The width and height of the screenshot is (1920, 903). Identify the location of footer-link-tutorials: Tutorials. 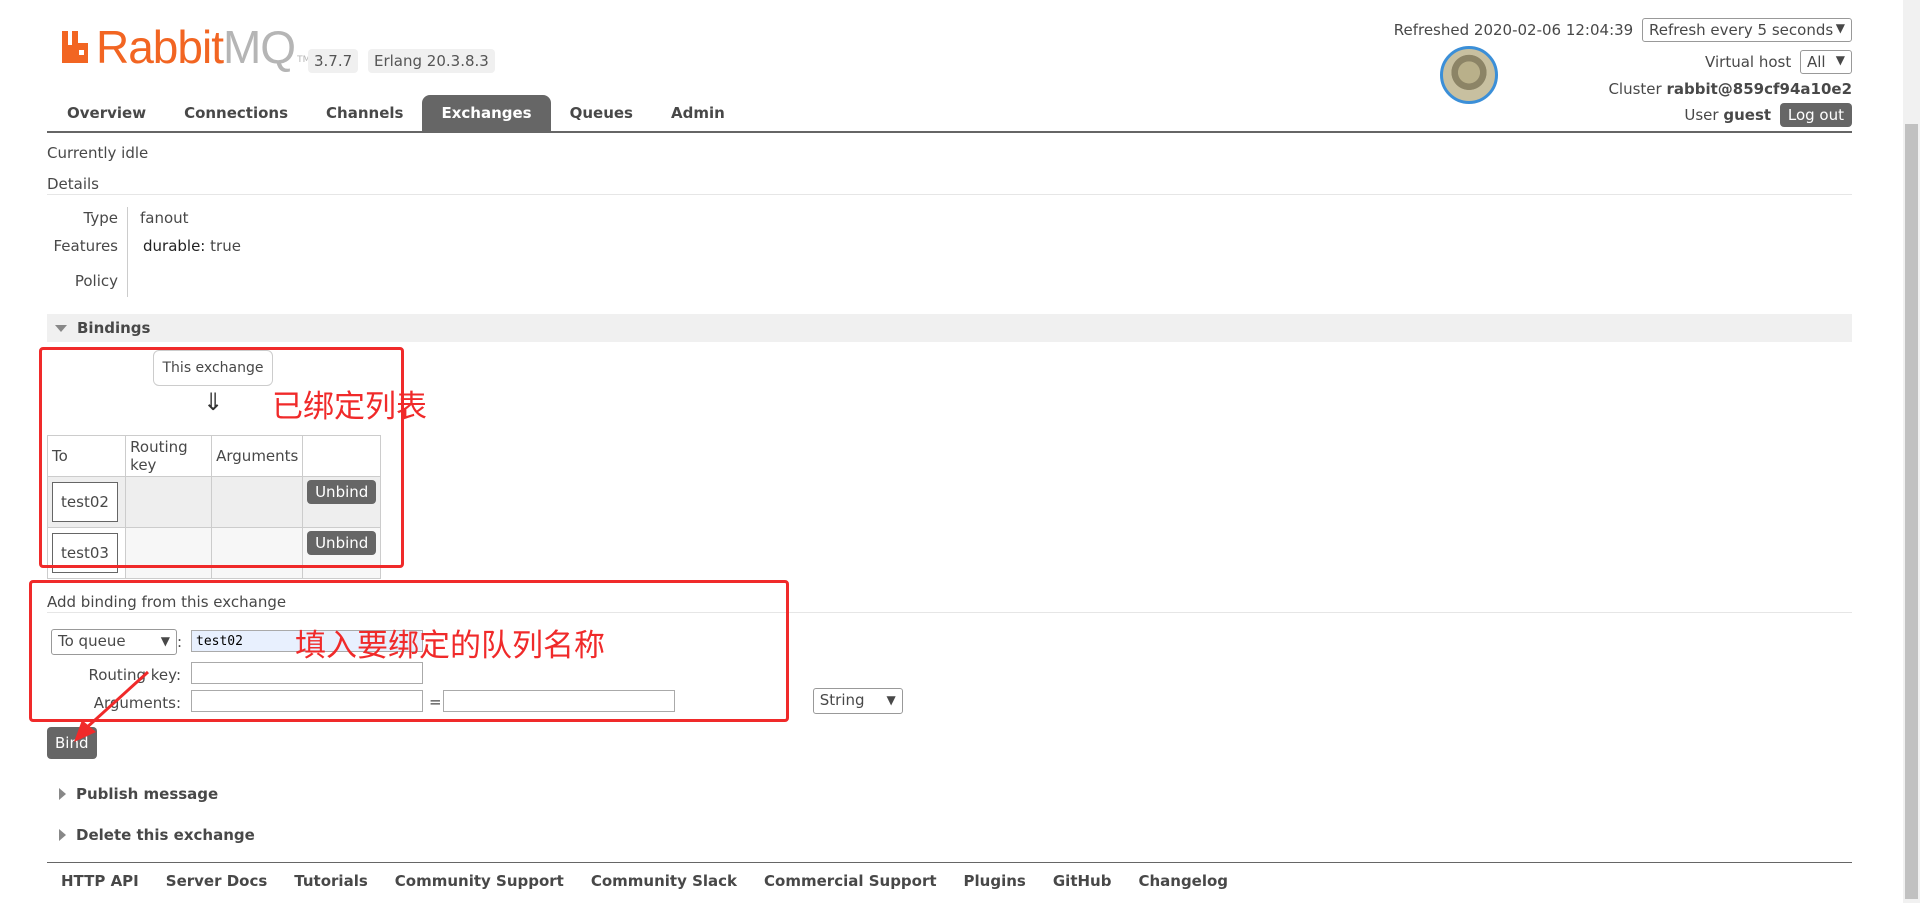
(330, 881).